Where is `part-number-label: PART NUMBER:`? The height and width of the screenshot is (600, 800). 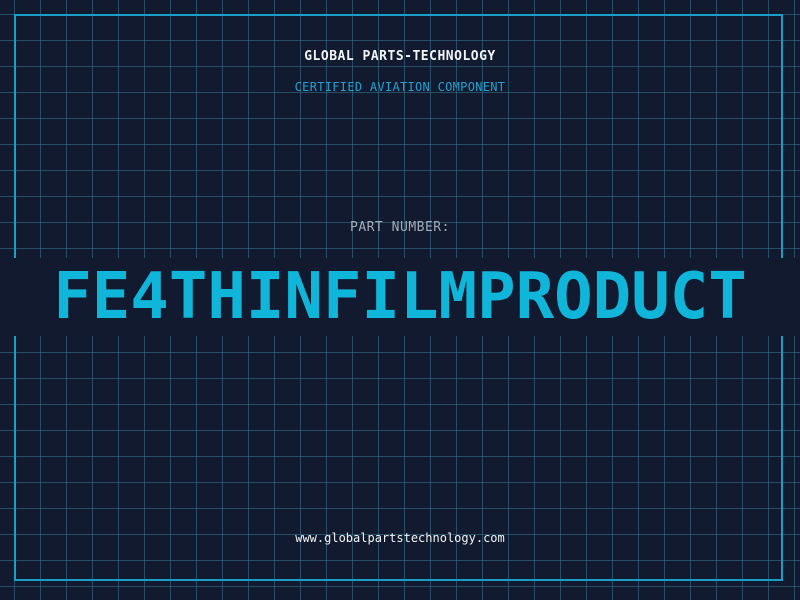 part-number-label: PART NUMBER: is located at coordinates (400, 227).